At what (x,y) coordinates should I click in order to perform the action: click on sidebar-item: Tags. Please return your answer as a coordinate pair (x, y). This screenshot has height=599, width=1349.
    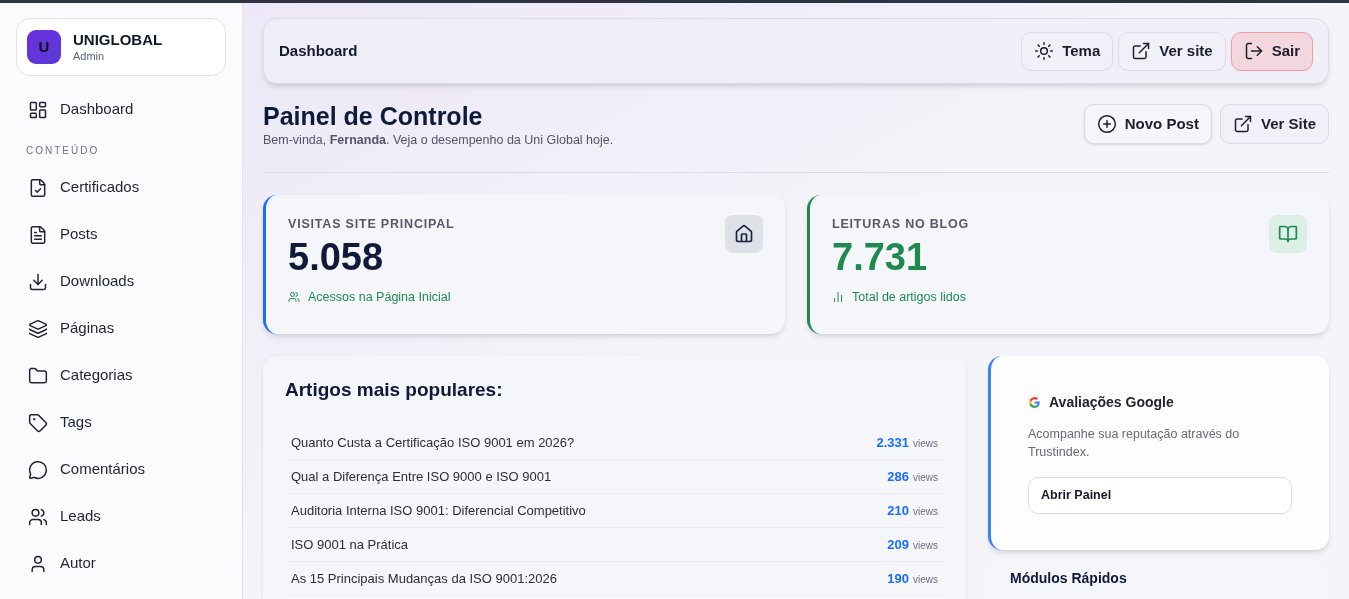
    Looking at the image, I should click on (121, 422).